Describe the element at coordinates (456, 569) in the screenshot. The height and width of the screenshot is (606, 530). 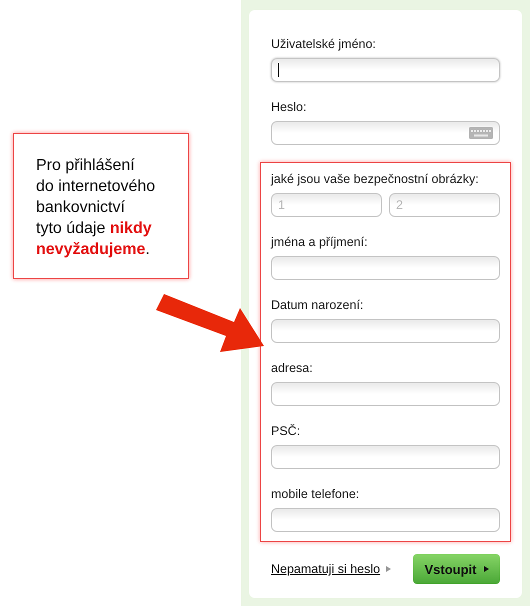
I see `login-button: Vstoupit` at that location.